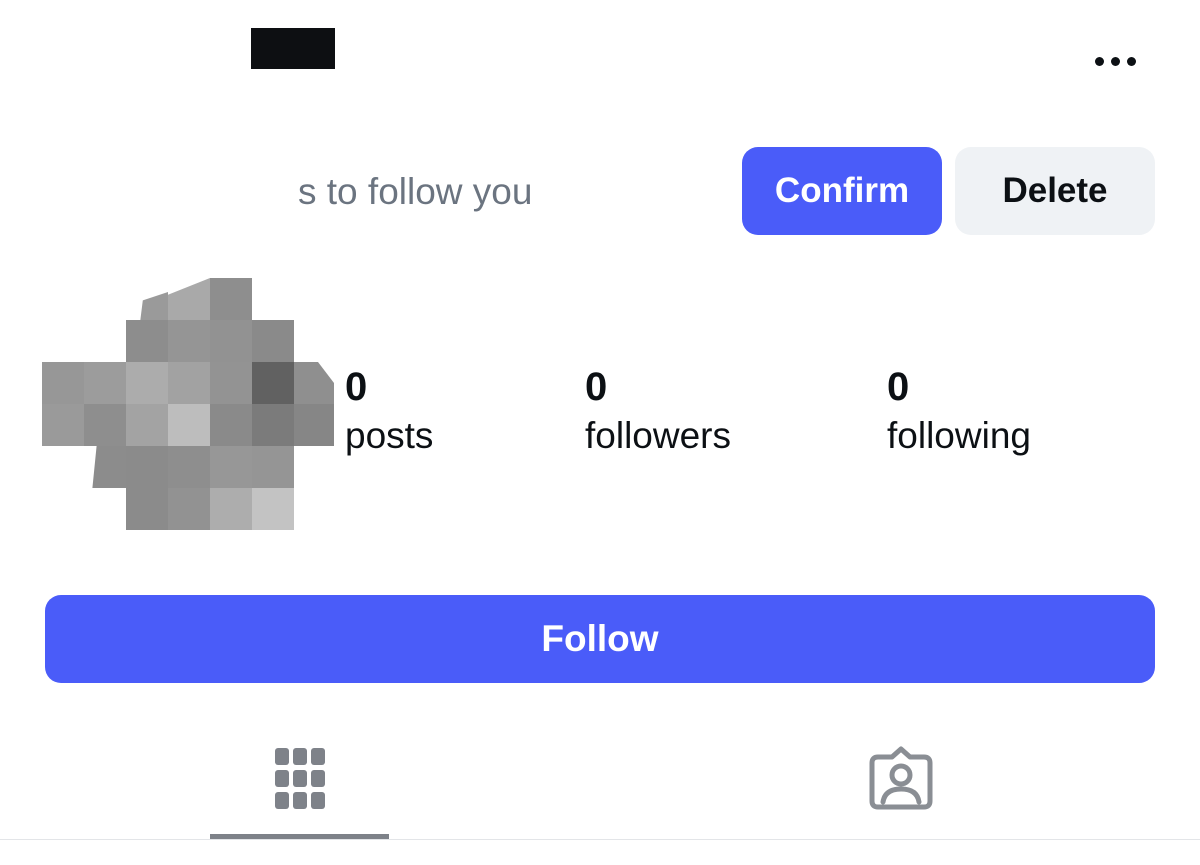  What do you see at coordinates (389, 435) in the screenshot?
I see `posts-label: posts` at bounding box center [389, 435].